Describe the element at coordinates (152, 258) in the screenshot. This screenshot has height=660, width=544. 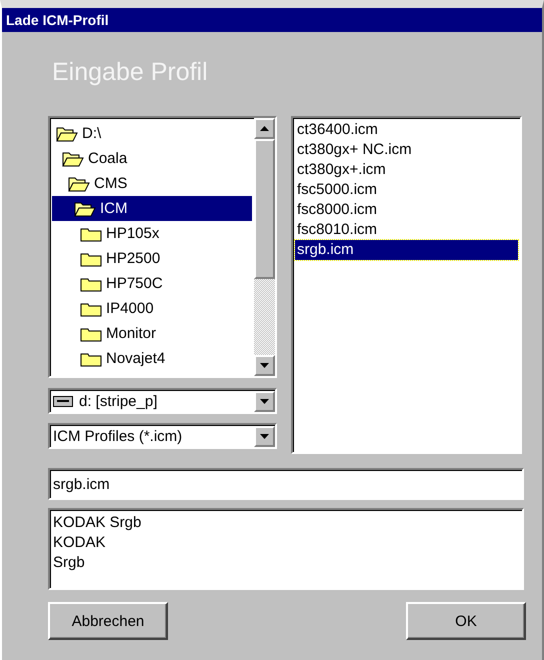
I see `folder-item: HP2500` at that location.